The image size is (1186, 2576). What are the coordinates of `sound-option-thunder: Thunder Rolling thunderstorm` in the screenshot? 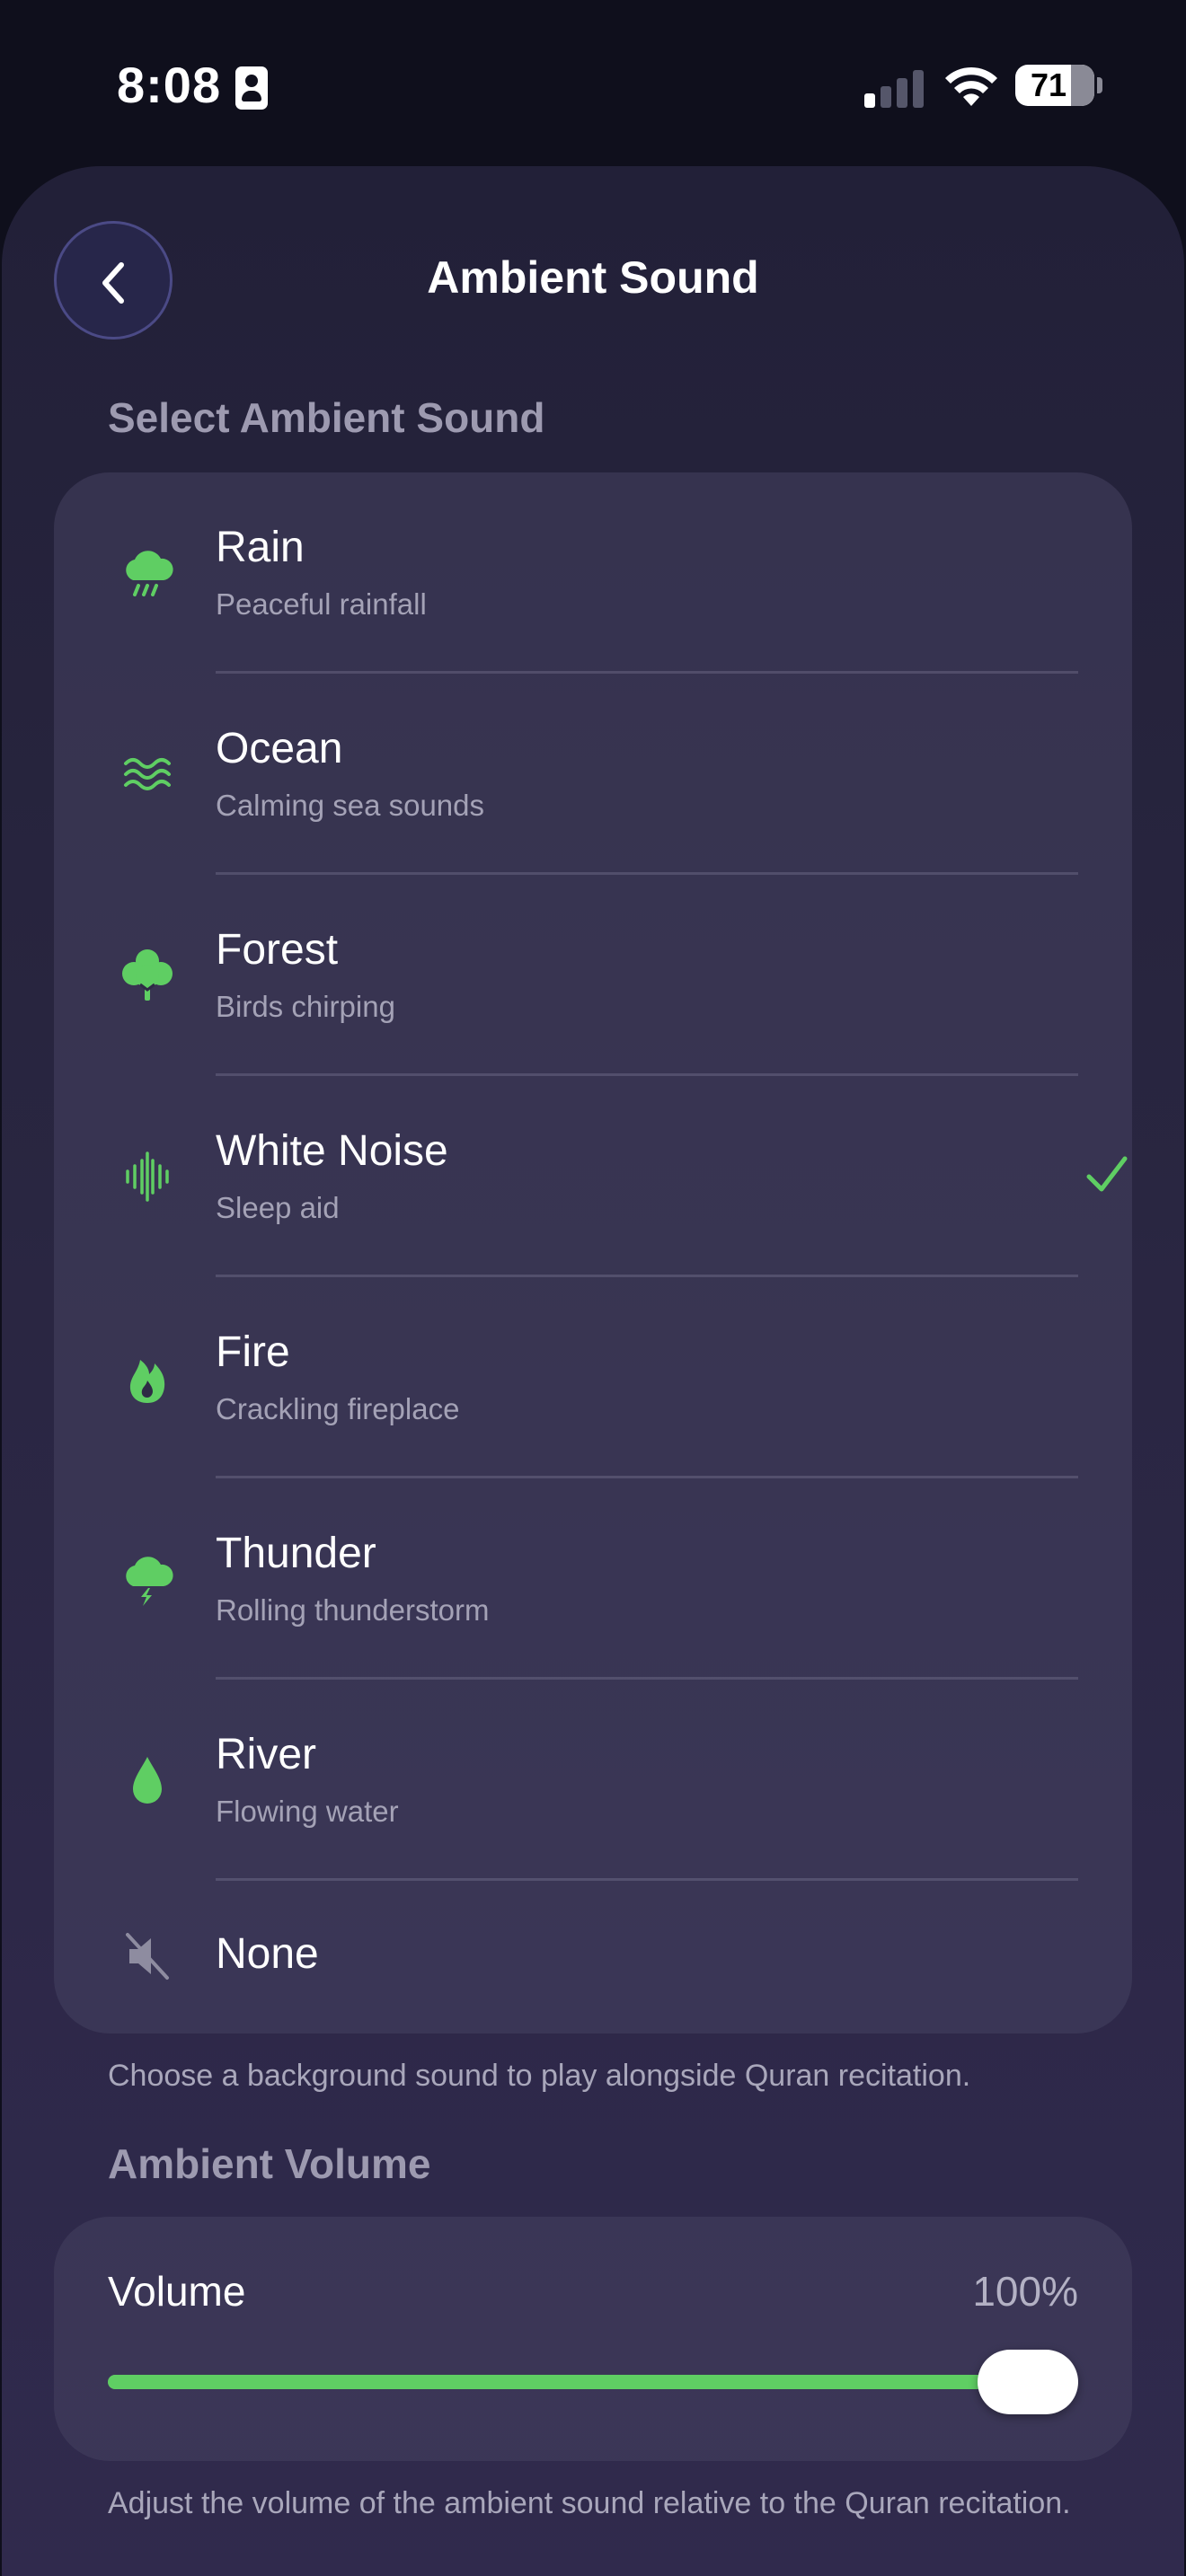 It's located at (593, 1579).